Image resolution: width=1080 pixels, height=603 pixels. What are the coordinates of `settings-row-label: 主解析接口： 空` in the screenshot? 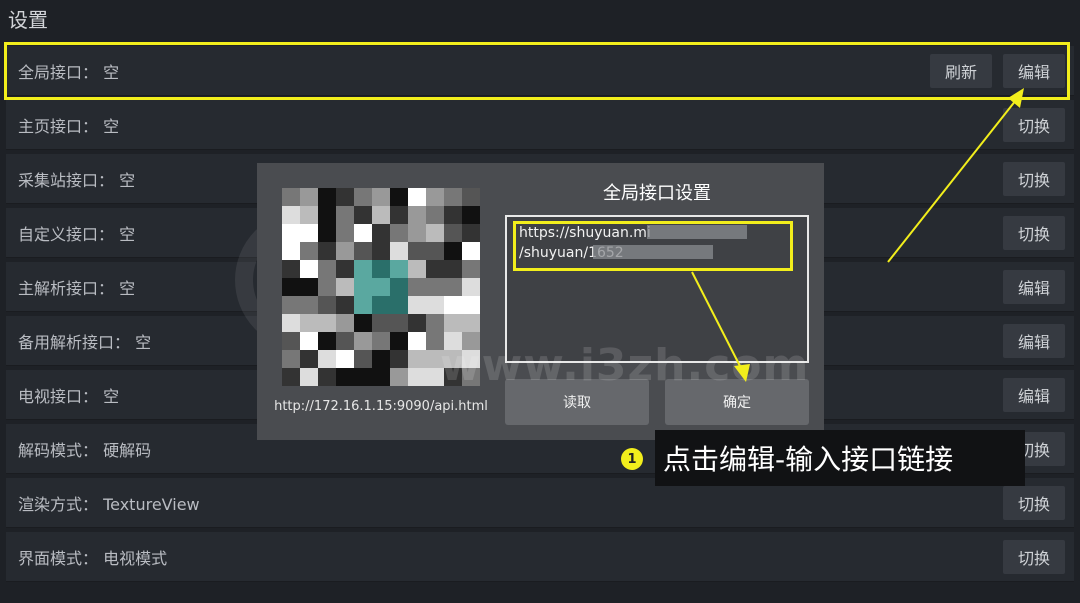 It's located at (77, 288).